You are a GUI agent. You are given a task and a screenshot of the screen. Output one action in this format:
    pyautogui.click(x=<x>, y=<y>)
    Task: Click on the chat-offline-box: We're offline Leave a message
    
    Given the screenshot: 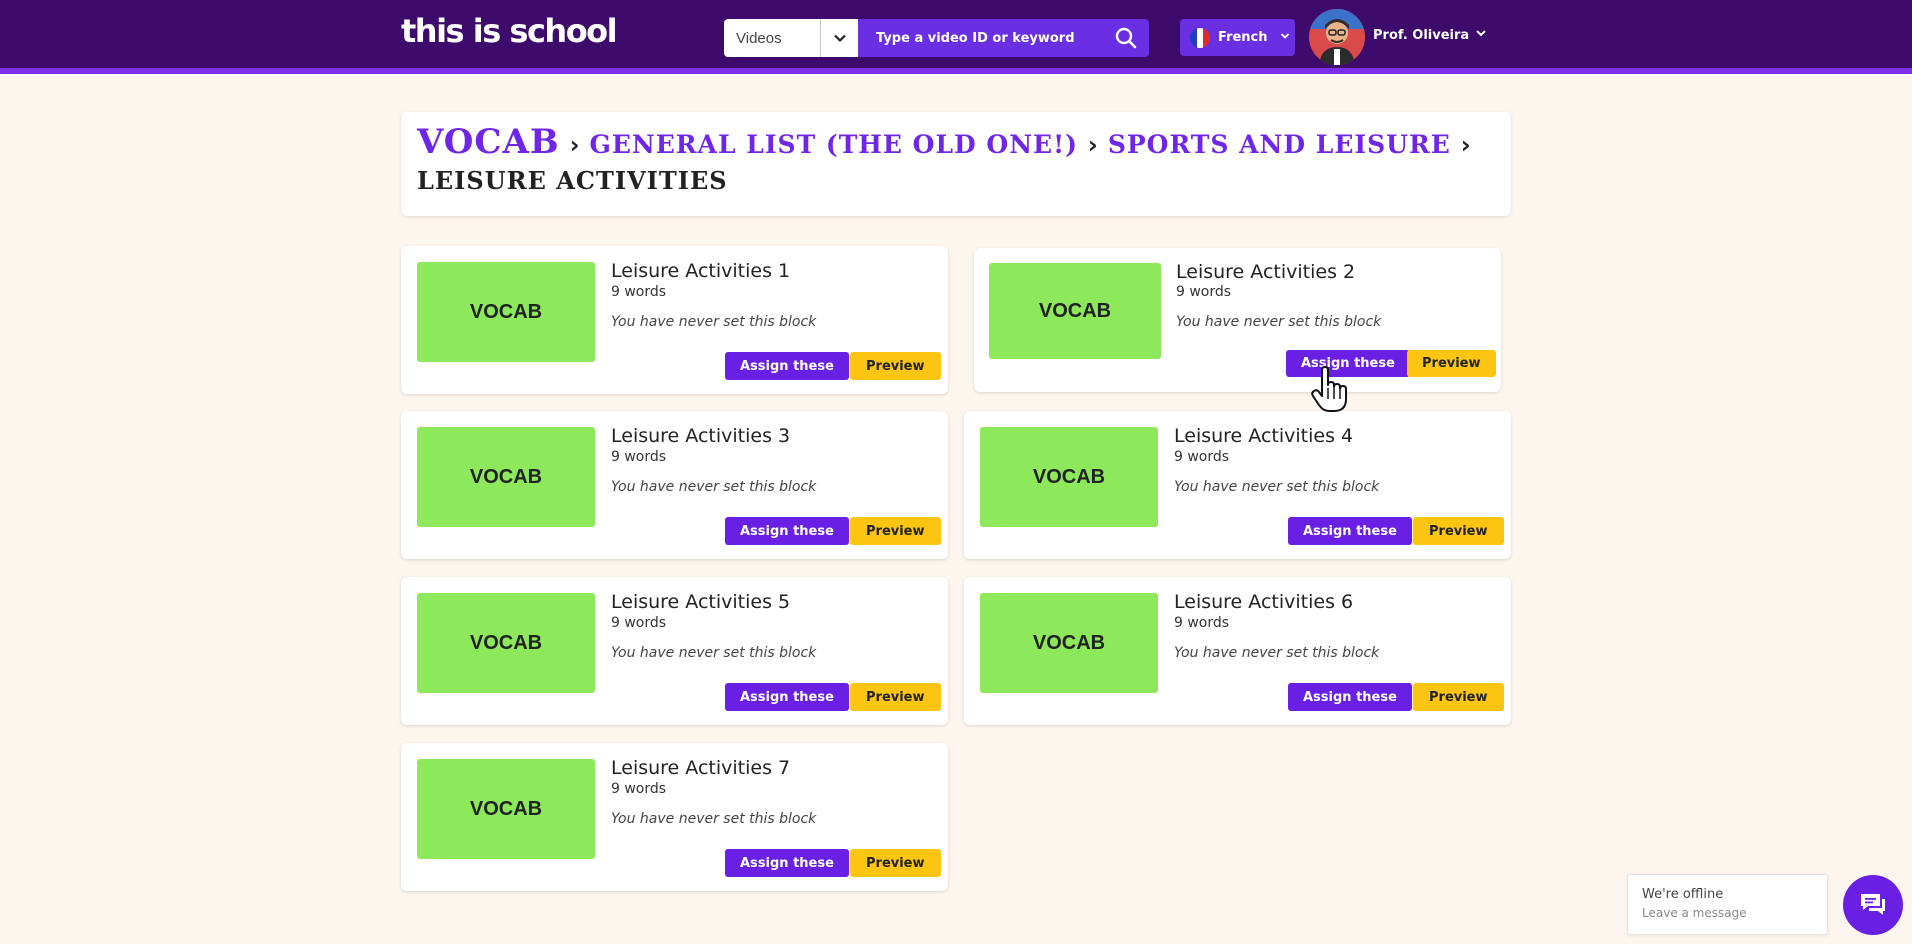 What is the action you would take?
    pyautogui.click(x=1727, y=904)
    